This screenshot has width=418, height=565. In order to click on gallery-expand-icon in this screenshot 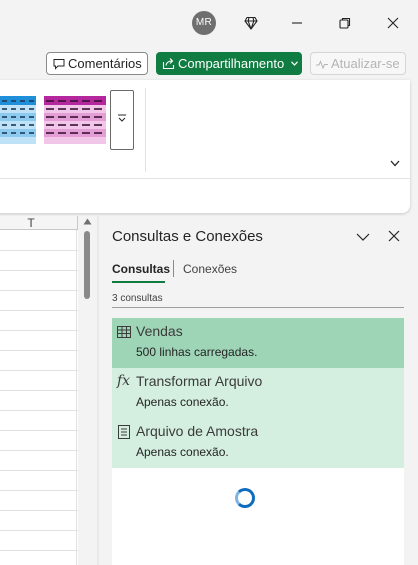, I will do `click(122, 118)`.